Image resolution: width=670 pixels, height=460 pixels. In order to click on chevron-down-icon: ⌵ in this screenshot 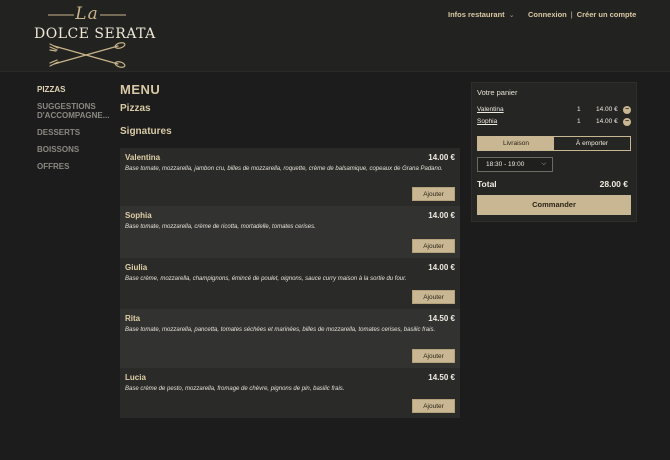, I will do `click(543, 164)`.